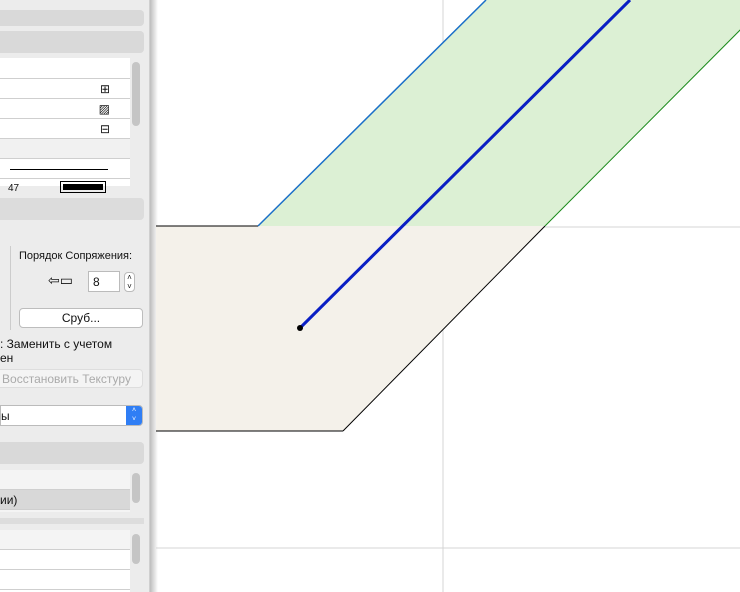 The height and width of the screenshot is (592, 740). Describe the element at coordinates (76, 256) in the screenshot. I see `junction-order-label: Порядок Сопряжения:` at that location.